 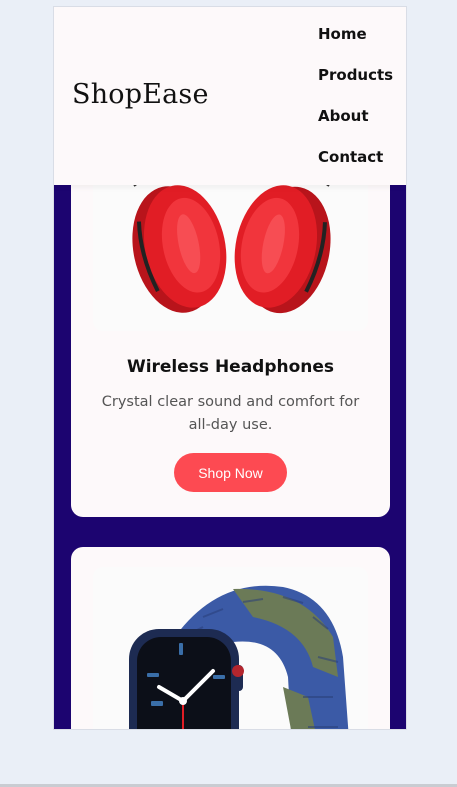 I want to click on main-nav: Home Products About Contact, so click(x=355, y=107).